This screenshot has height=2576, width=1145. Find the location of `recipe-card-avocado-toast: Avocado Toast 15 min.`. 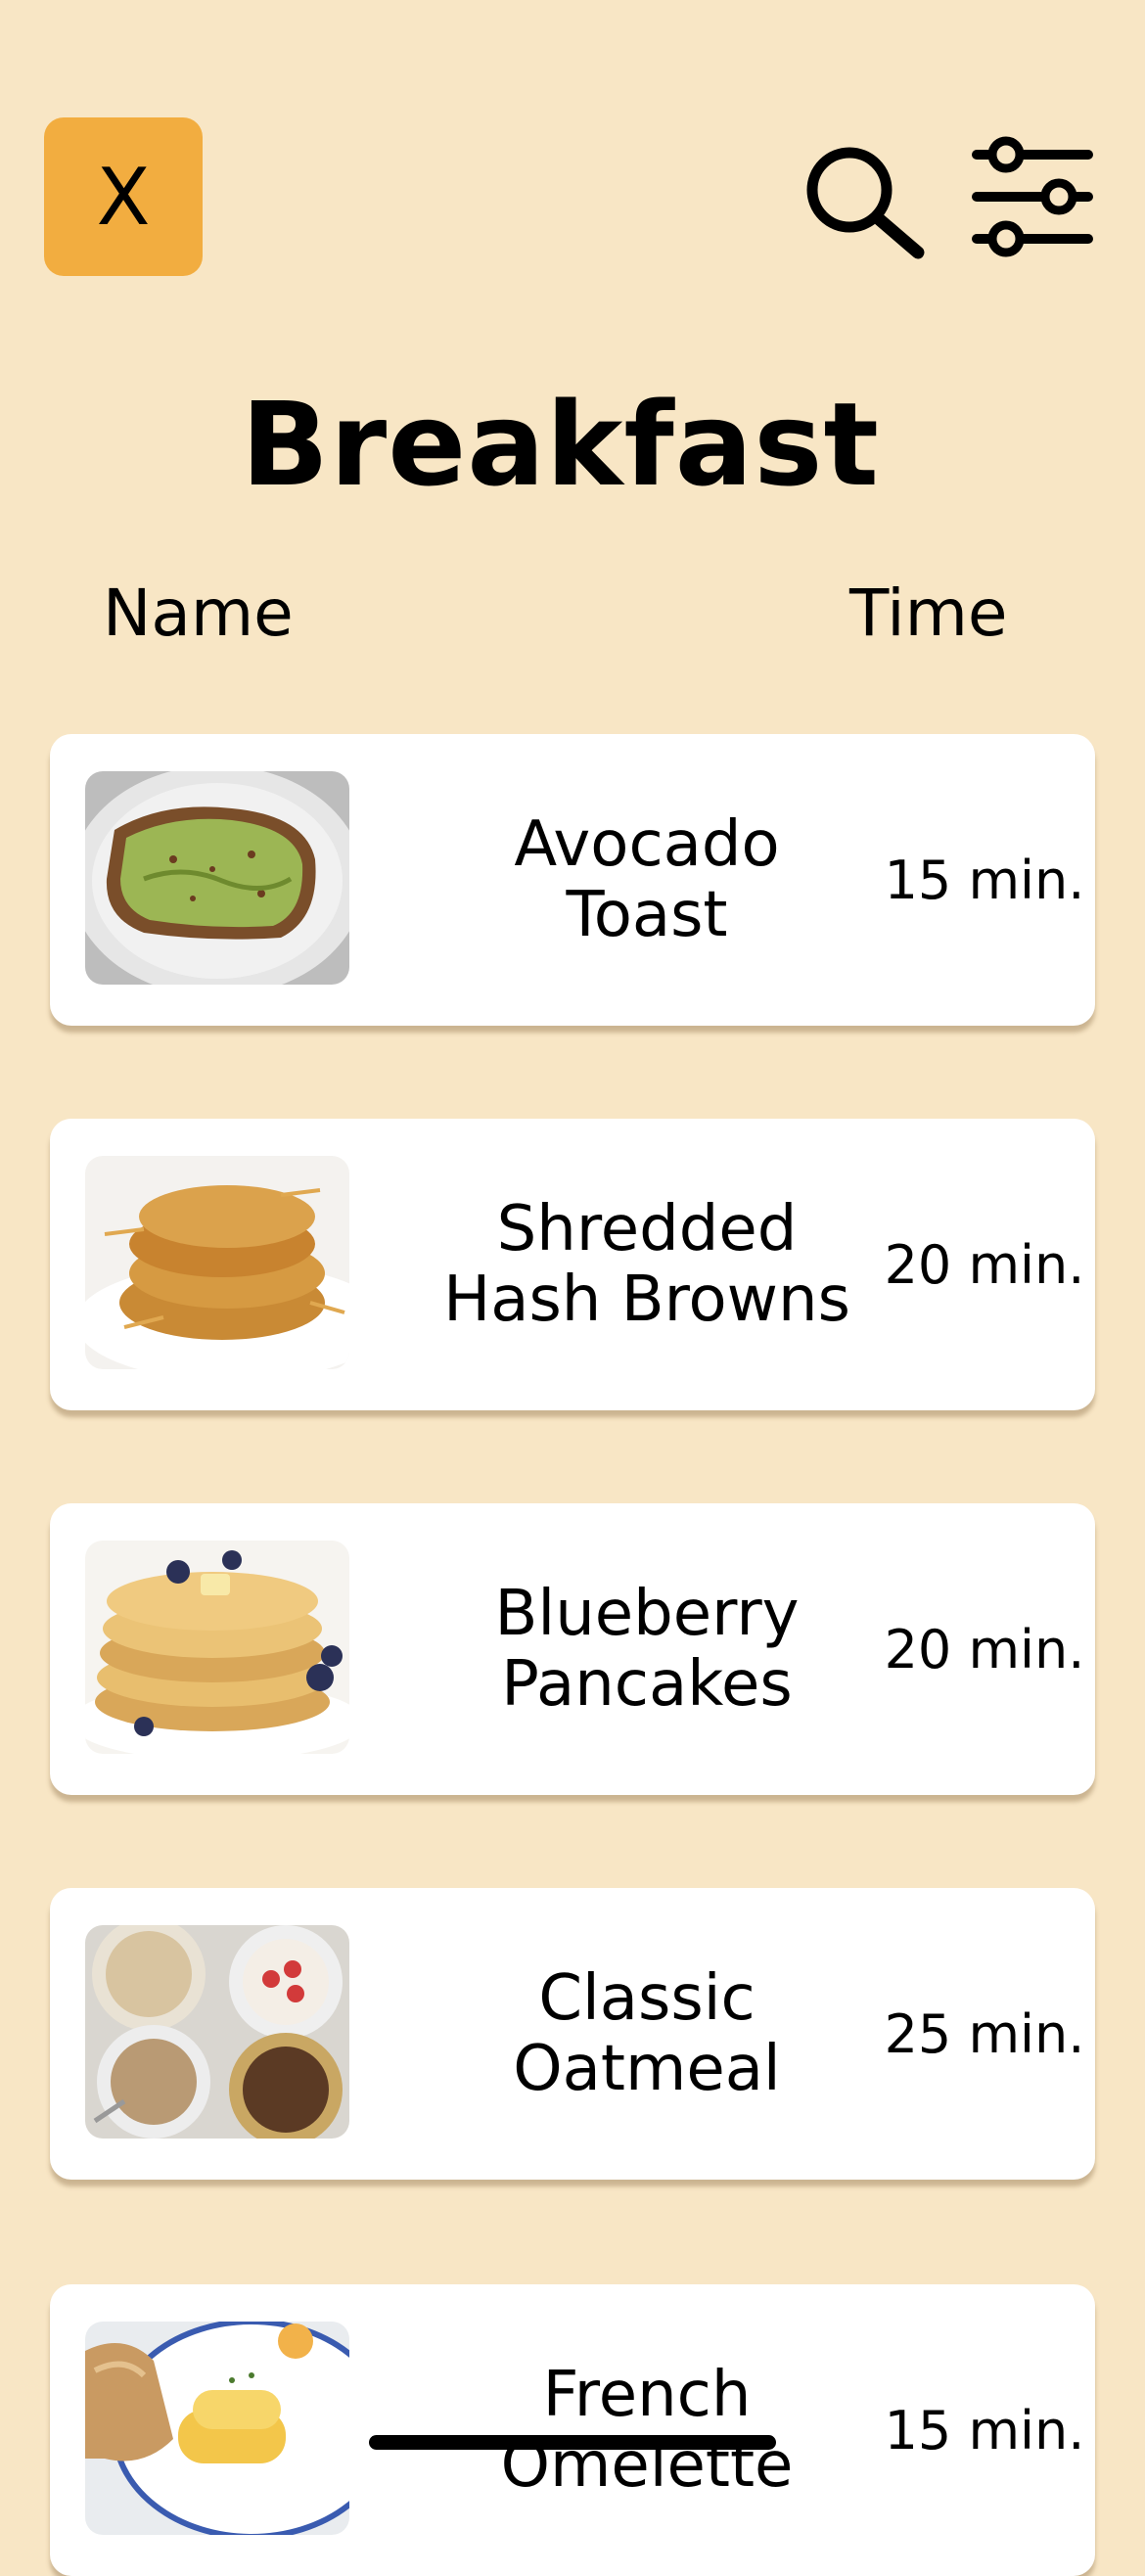

recipe-card-avocado-toast: Avocado Toast 15 min. is located at coordinates (572, 880).